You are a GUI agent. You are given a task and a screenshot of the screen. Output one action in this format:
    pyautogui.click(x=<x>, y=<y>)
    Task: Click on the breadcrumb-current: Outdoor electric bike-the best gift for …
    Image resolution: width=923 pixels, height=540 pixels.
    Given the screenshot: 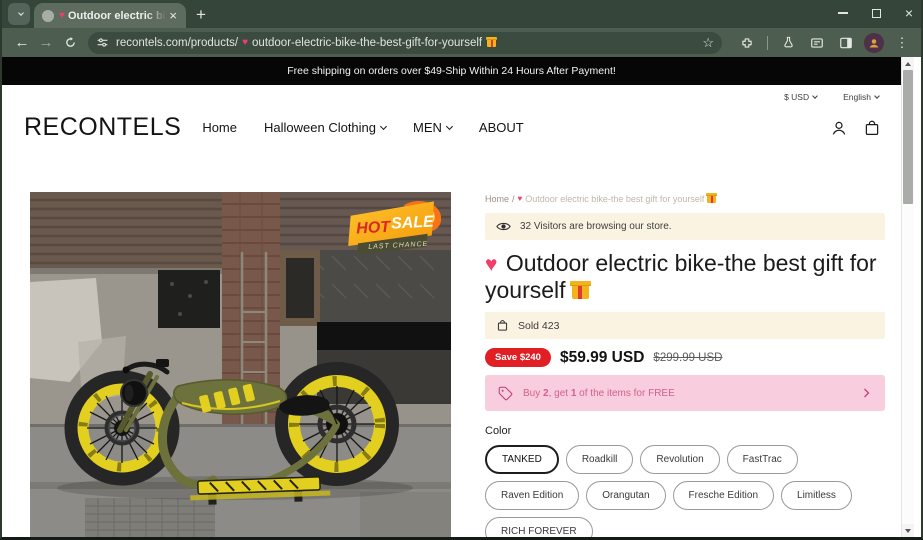 What is the action you would take?
    pyautogui.click(x=615, y=199)
    